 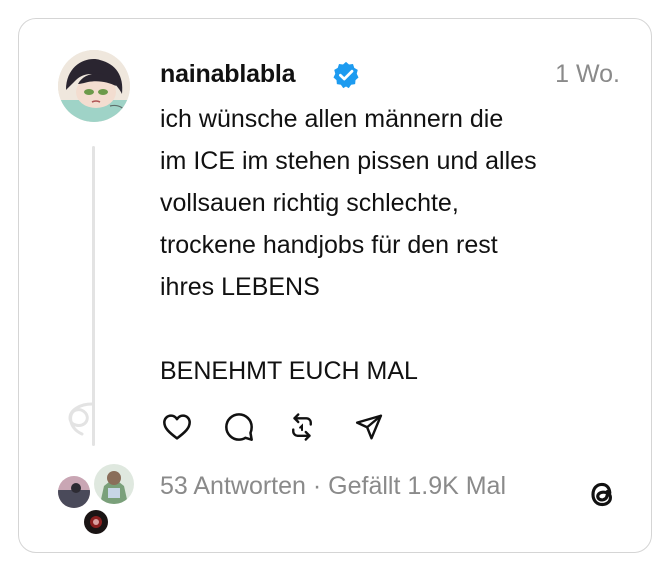 I want to click on share-button, so click(x=369, y=427).